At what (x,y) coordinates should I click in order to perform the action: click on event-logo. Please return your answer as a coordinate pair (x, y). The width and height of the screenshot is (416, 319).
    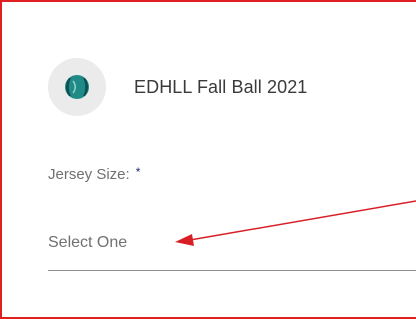
    Looking at the image, I should click on (77, 87).